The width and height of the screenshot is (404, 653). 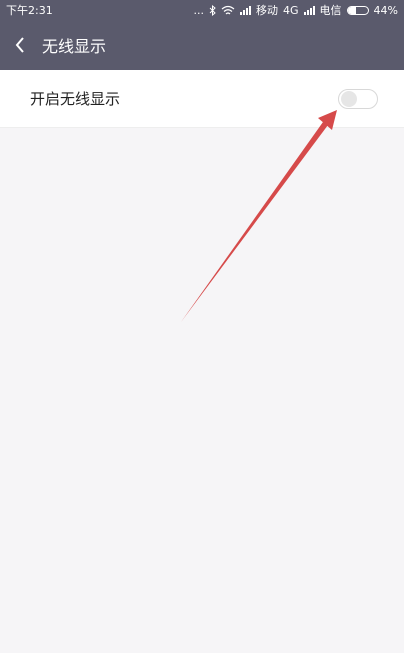 I want to click on battery-fill, so click(x=352, y=10).